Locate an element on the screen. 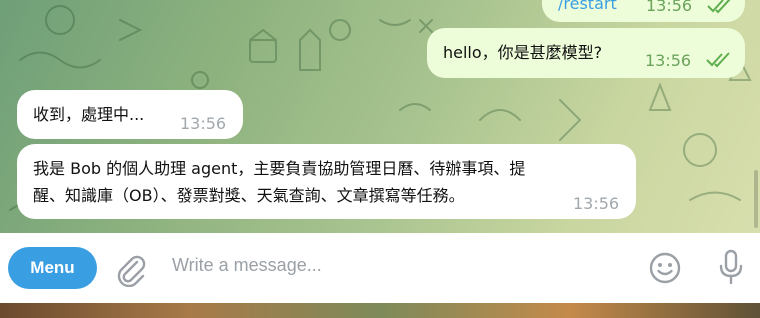 The width and height of the screenshot is (760, 318). scrollbar-thumb is located at coordinates (756, 199).